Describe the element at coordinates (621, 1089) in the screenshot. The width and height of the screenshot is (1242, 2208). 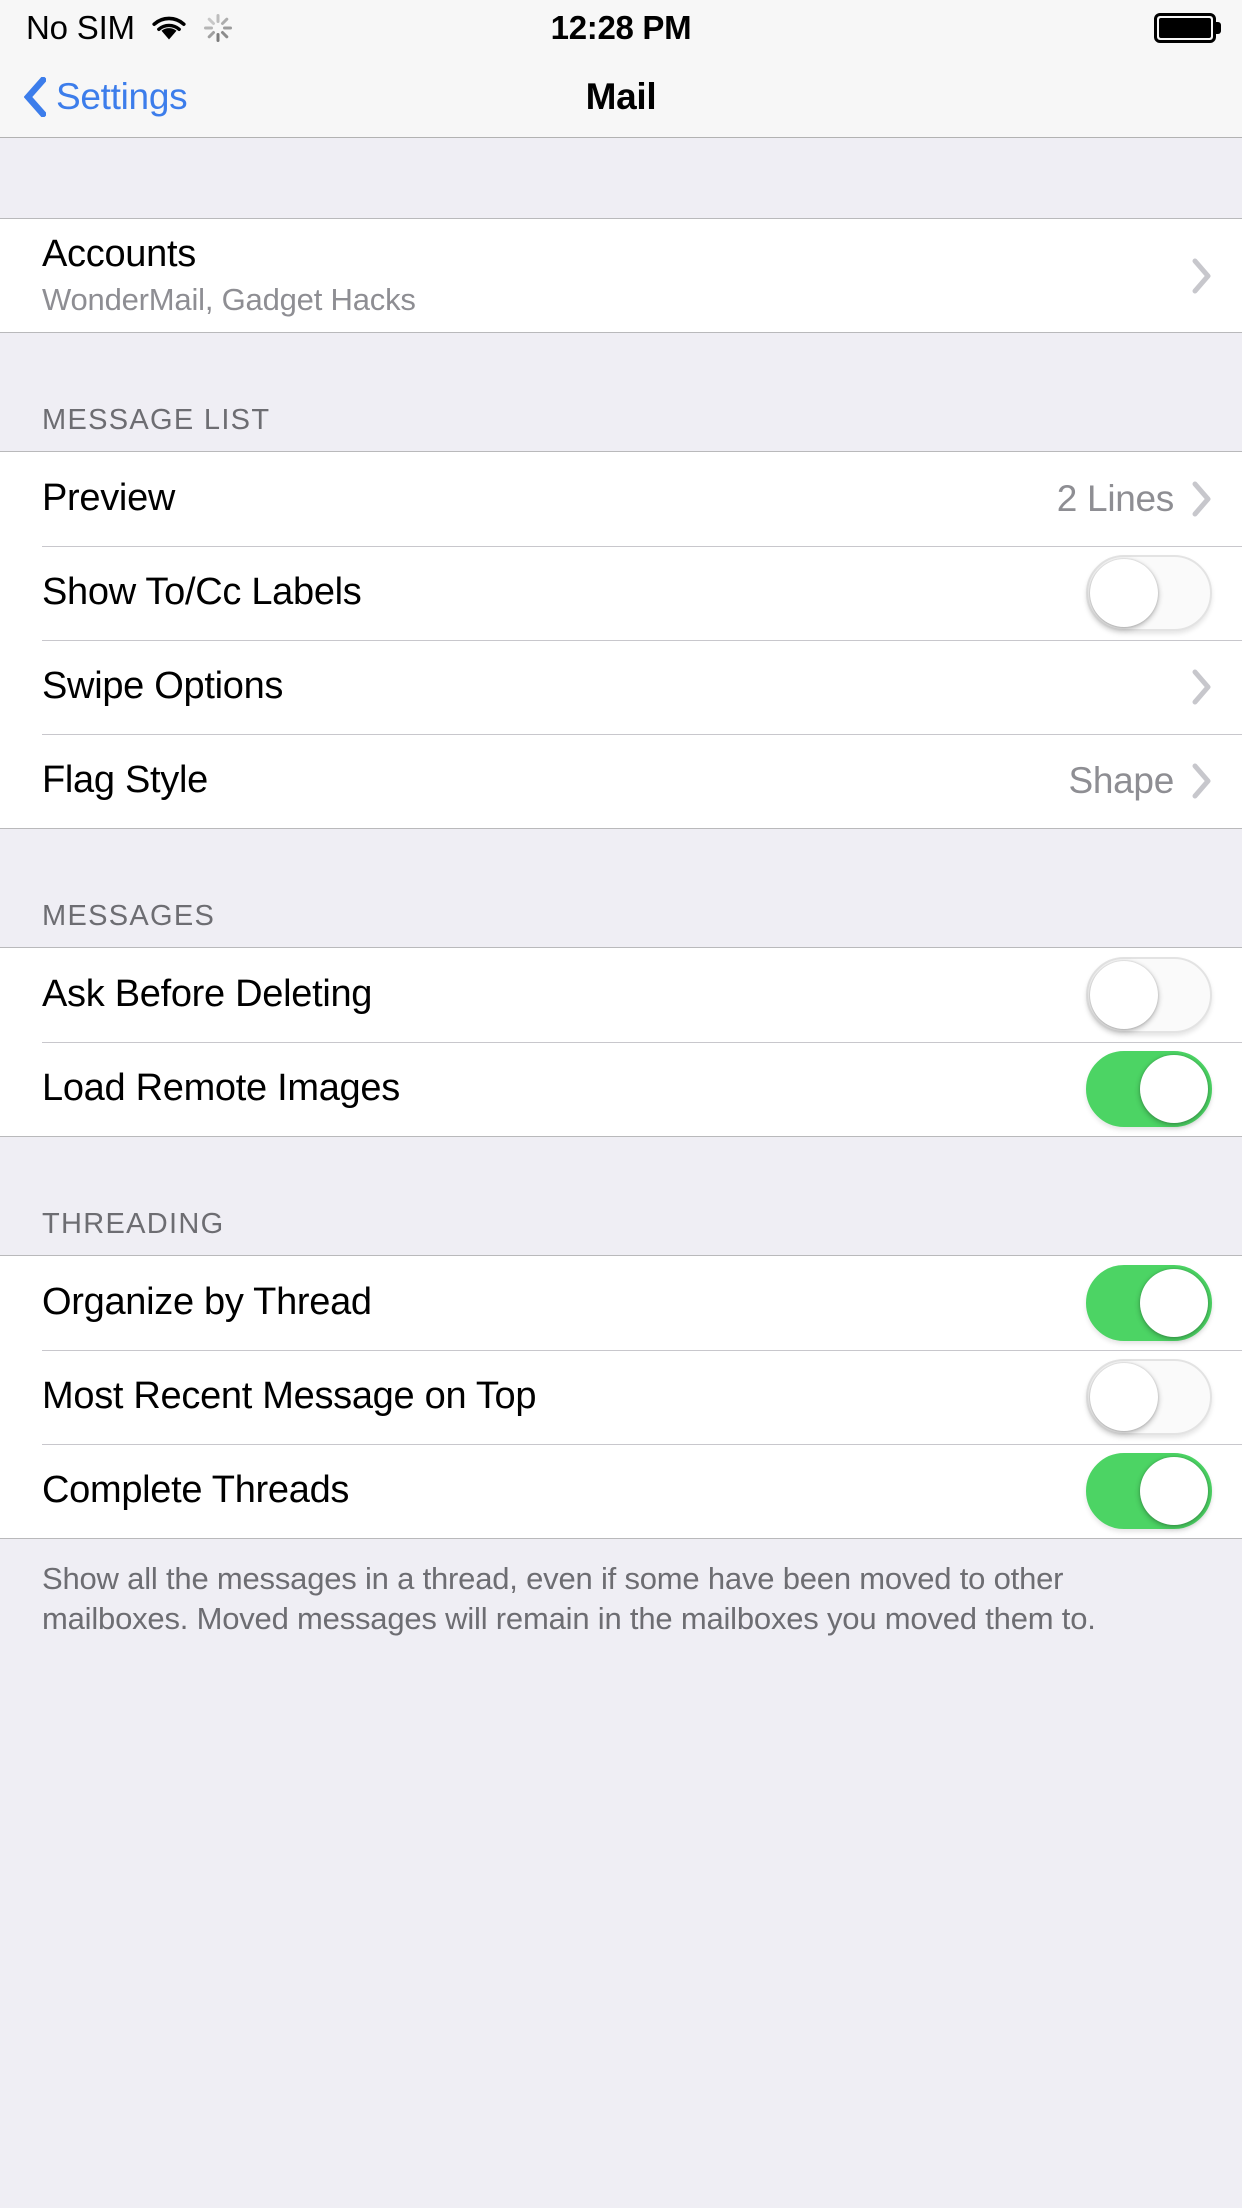
I see `row-load-remote-images: Load Remote Images` at that location.